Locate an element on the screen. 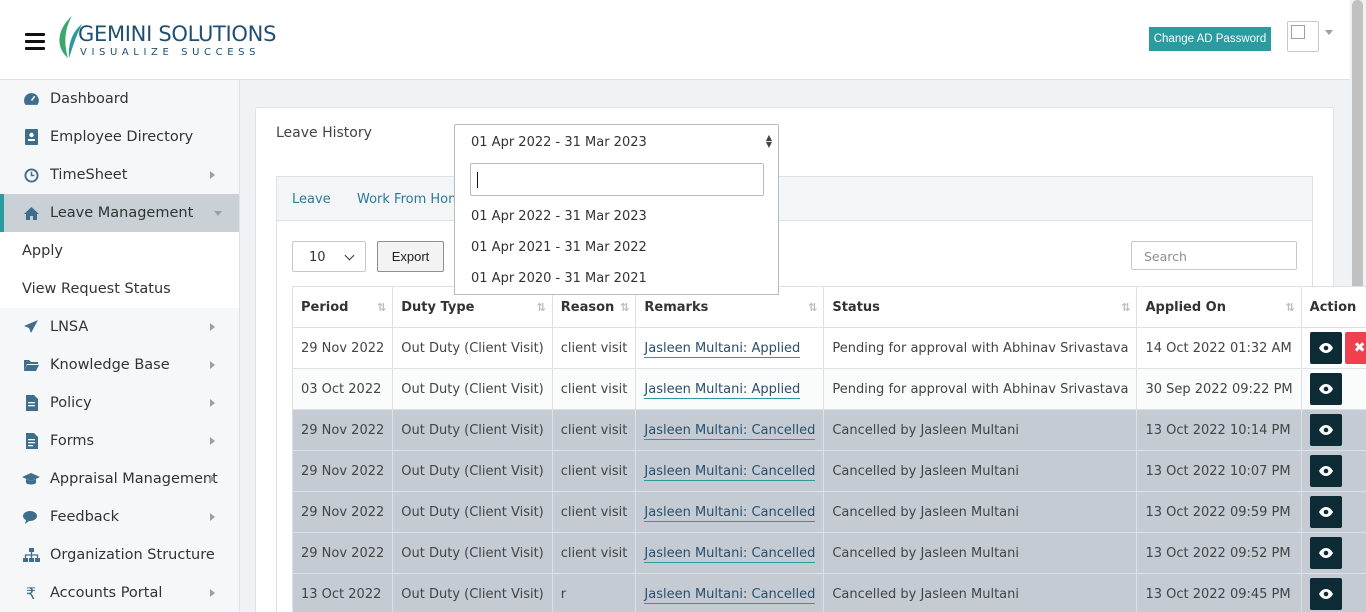  column-label: Reason is located at coordinates (587, 307).